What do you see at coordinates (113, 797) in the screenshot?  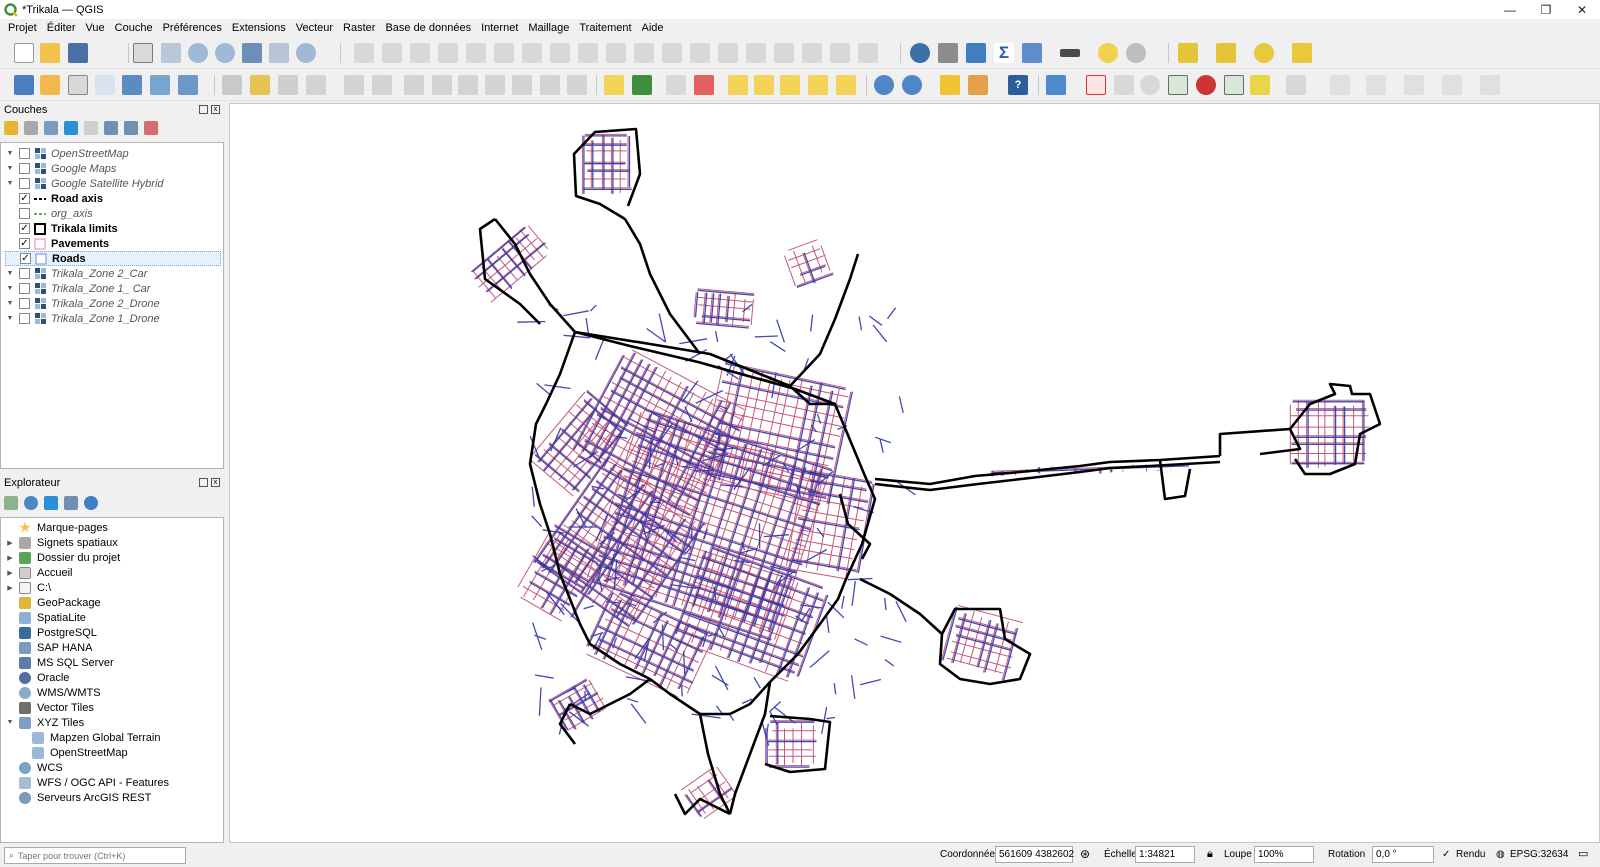 I see `browser-item-arcgis-rest: Serveurs ArcGIS REST` at bounding box center [113, 797].